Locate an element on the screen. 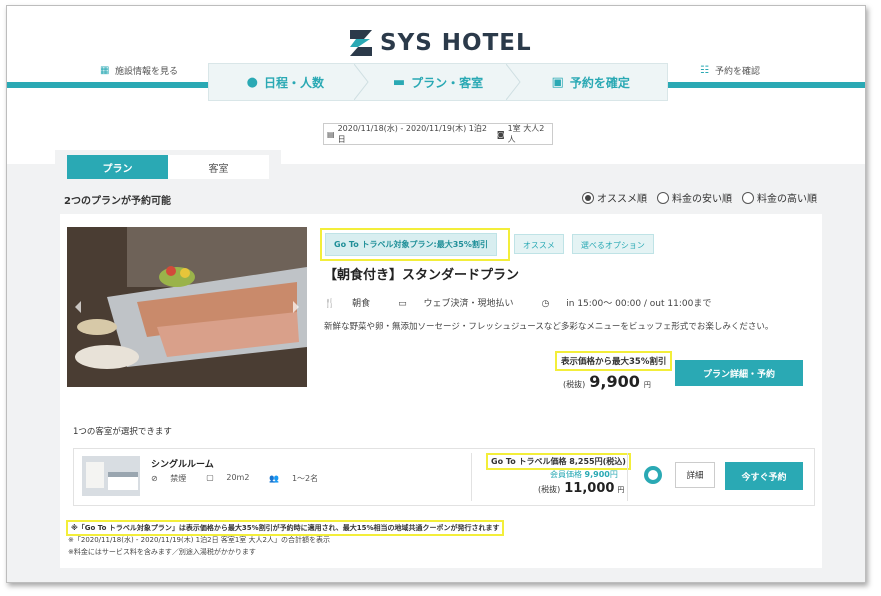 Image resolution: width=881 pixels, height=596 pixels. search-guests: 1室 大人2人 is located at coordinates (526, 134).